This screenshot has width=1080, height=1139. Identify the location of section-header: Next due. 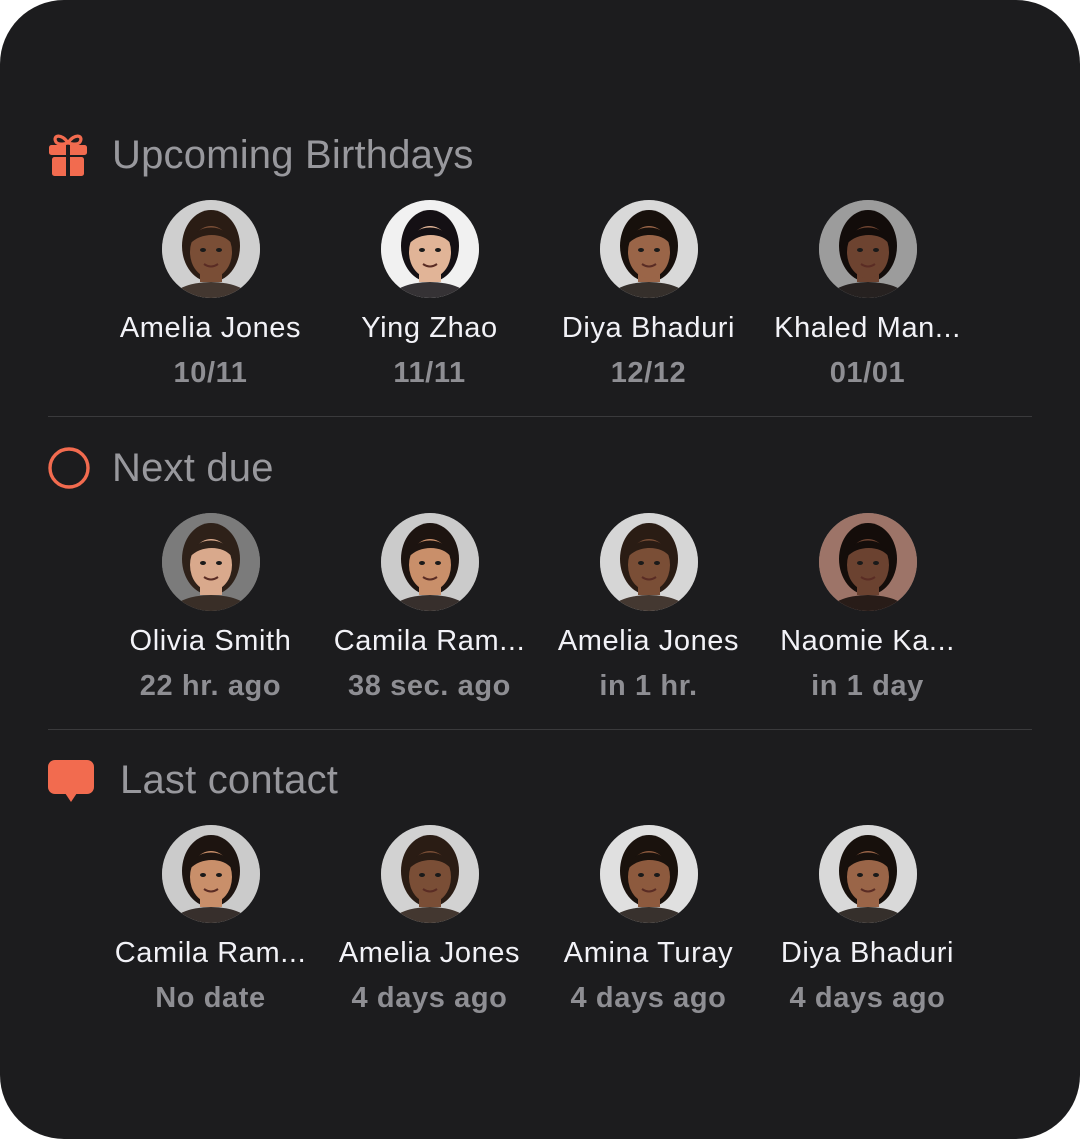
(161, 468).